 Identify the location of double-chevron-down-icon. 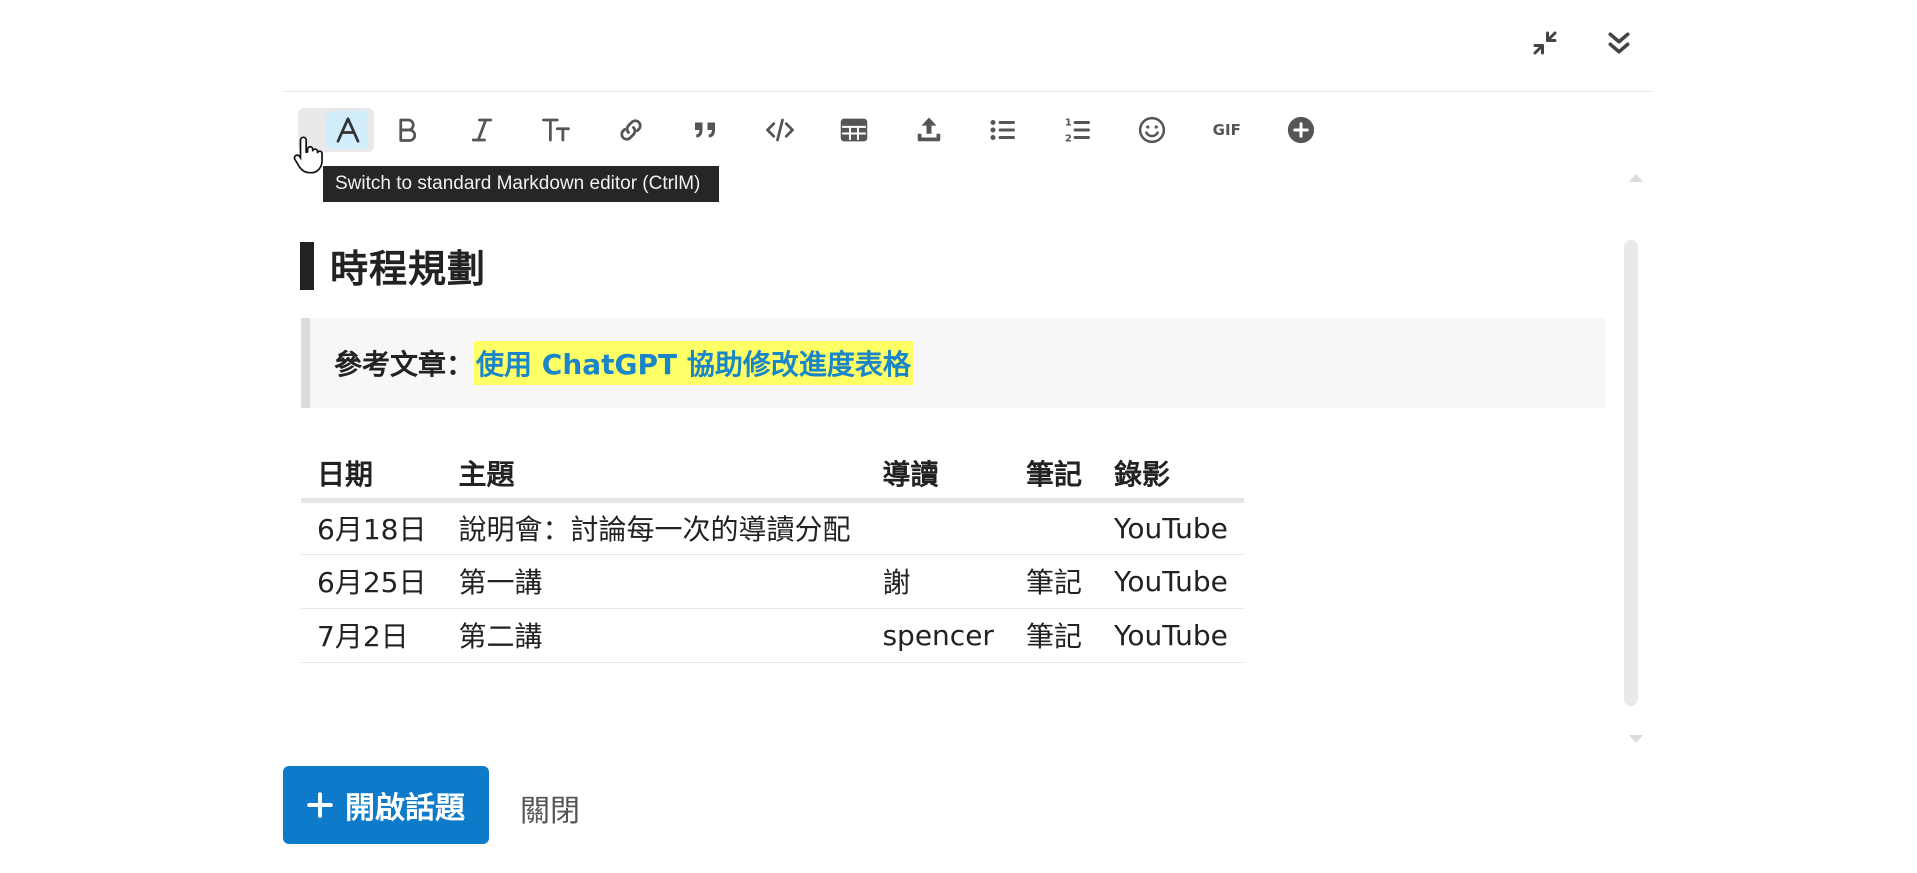
(1619, 43).